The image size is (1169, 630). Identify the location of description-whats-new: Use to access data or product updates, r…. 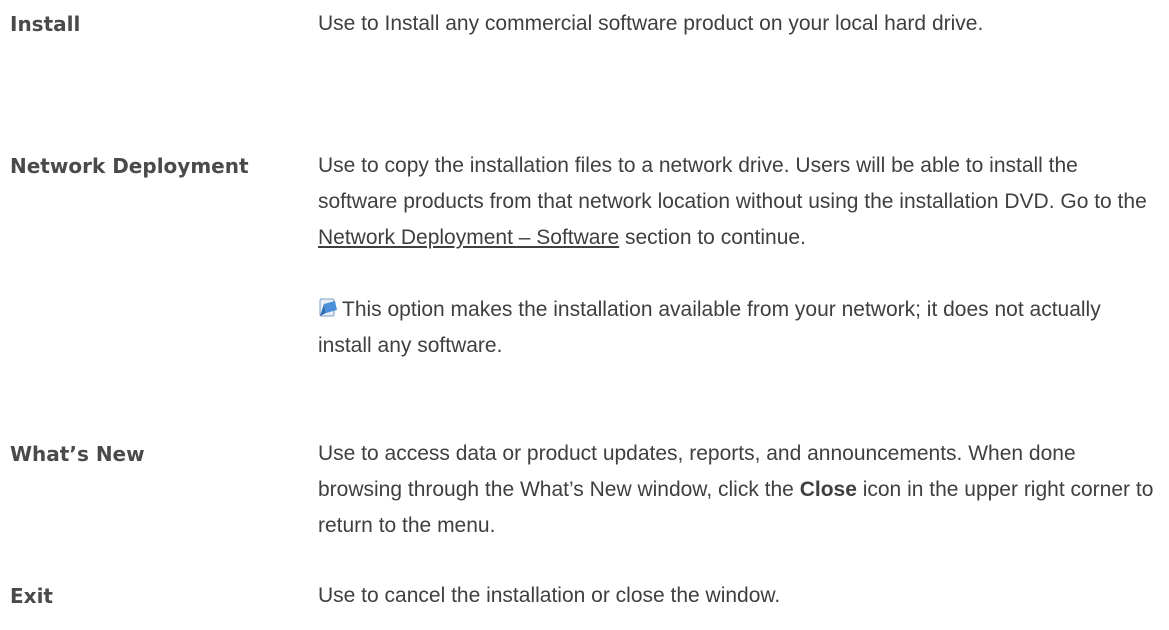
(739, 490).